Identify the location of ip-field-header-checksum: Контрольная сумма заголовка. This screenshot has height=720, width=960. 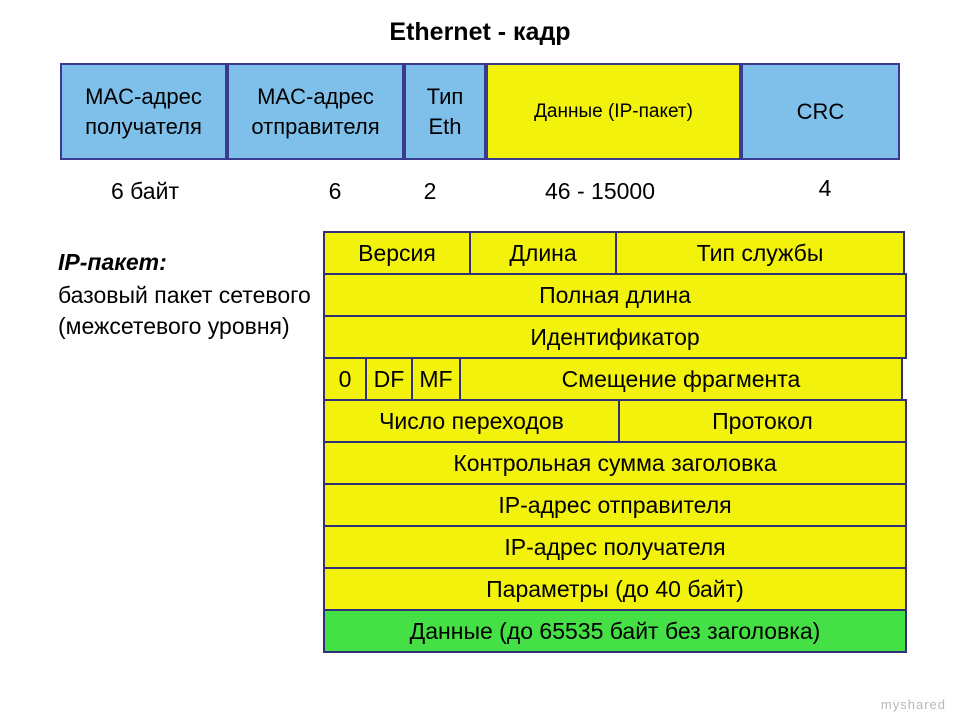
(615, 463).